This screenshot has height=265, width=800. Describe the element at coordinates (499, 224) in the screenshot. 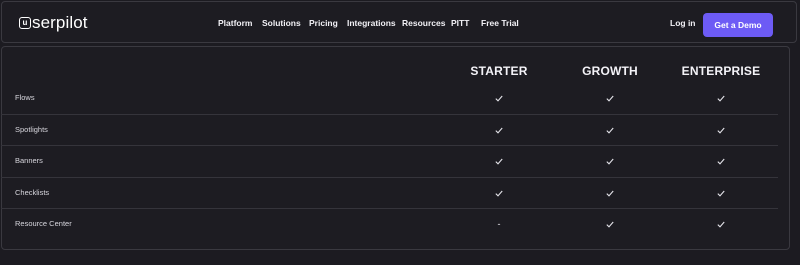

I see `not-included-dash: -` at that location.